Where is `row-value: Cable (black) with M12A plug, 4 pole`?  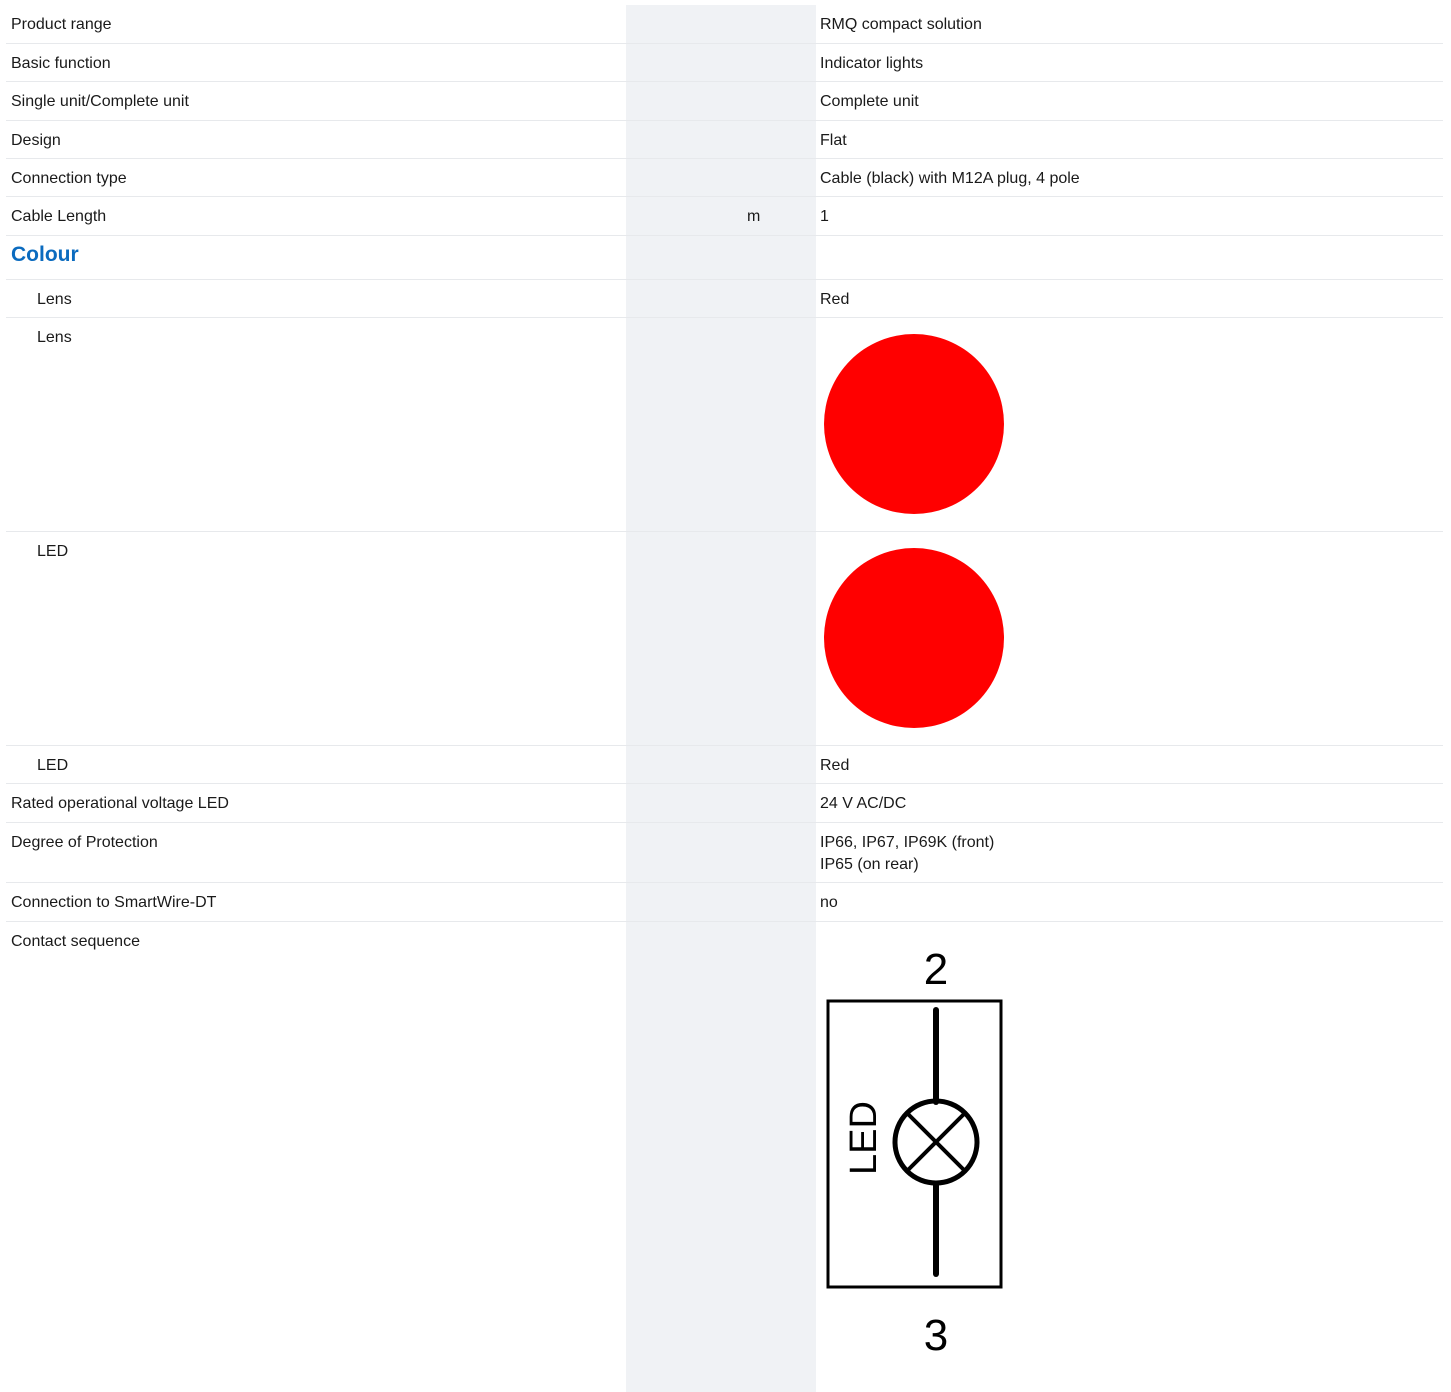
row-value: Cable (black) with M12A plug, 4 pole is located at coordinates (950, 178).